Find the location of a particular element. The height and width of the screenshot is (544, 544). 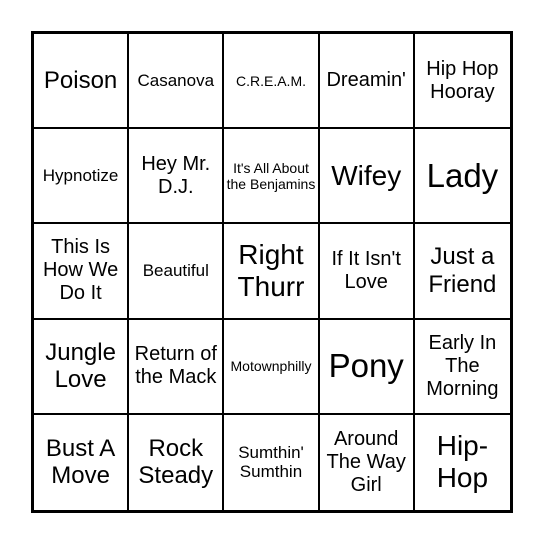

bingo-cell-label: Dreamin' is located at coordinates (366, 80).